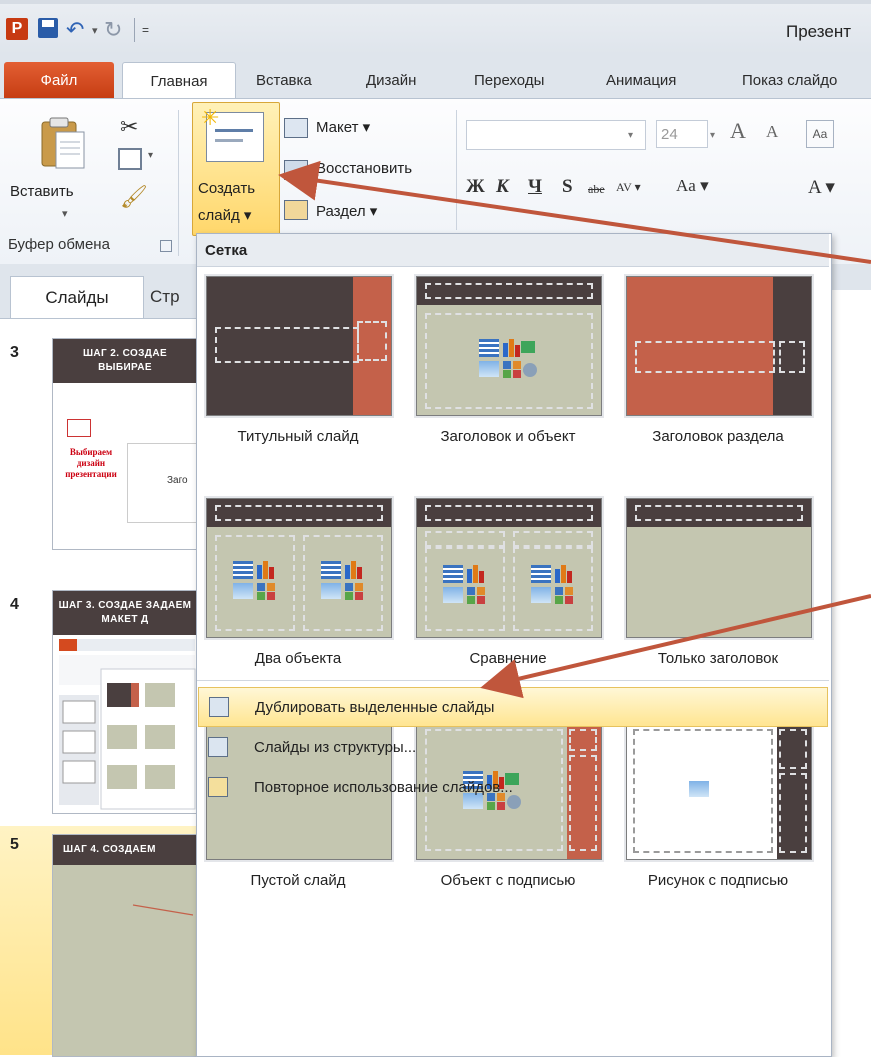 The height and width of the screenshot is (1057, 871). Describe the element at coordinates (298, 436) in the screenshot. I see `layout-label: Титульный слайд` at that location.